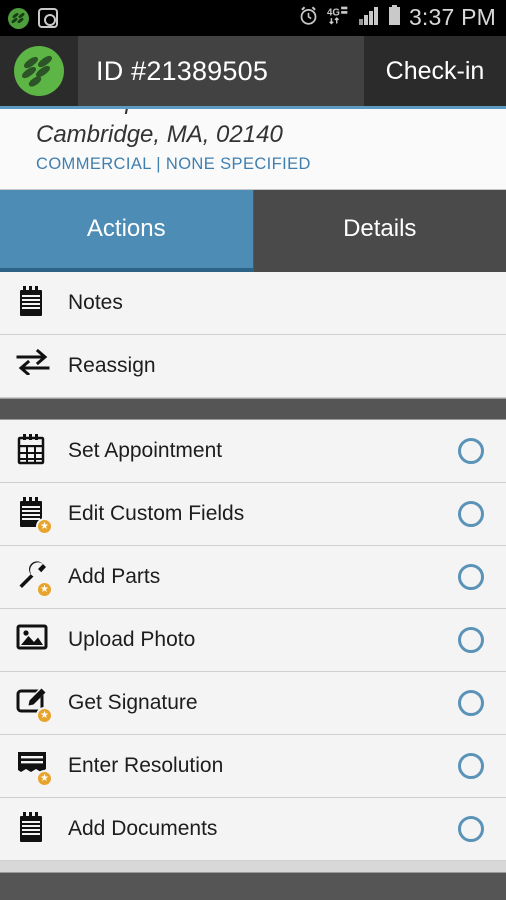 The image size is (506, 900). Describe the element at coordinates (132, 639) in the screenshot. I see `list-item-label: Upload Photo` at that location.